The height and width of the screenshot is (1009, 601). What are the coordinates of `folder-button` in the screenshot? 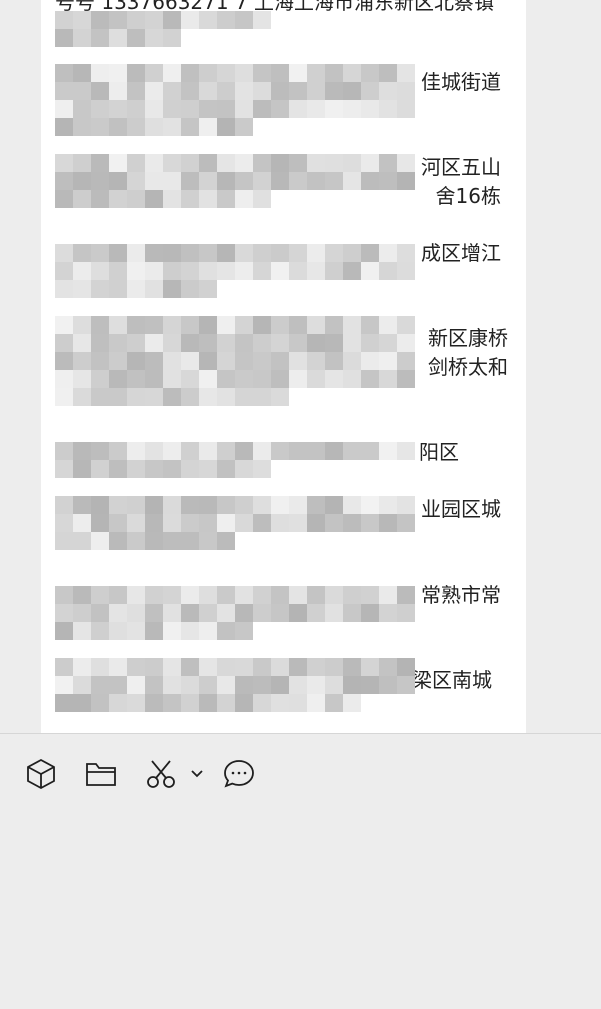 It's located at (101, 774).